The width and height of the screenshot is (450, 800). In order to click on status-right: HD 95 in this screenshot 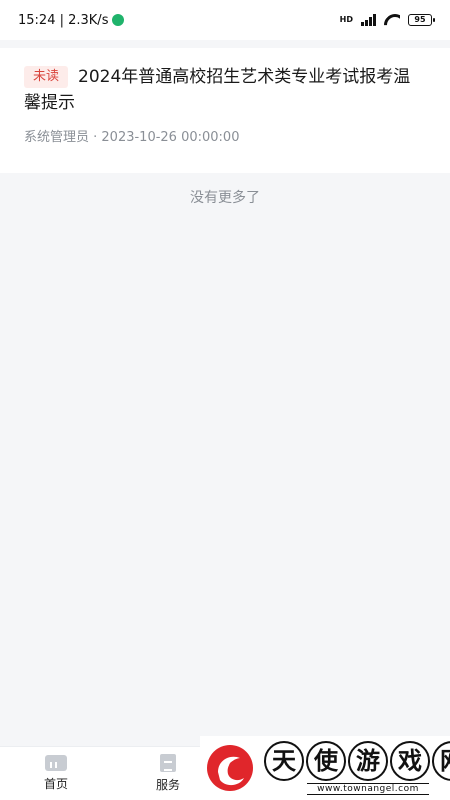, I will do `click(387, 20)`.